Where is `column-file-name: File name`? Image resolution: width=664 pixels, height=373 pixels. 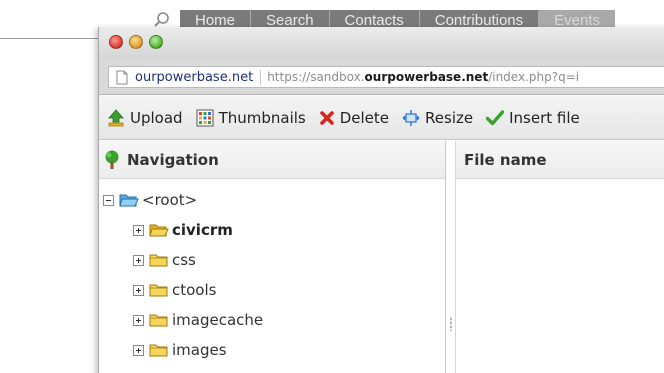 column-file-name: File name is located at coordinates (505, 160).